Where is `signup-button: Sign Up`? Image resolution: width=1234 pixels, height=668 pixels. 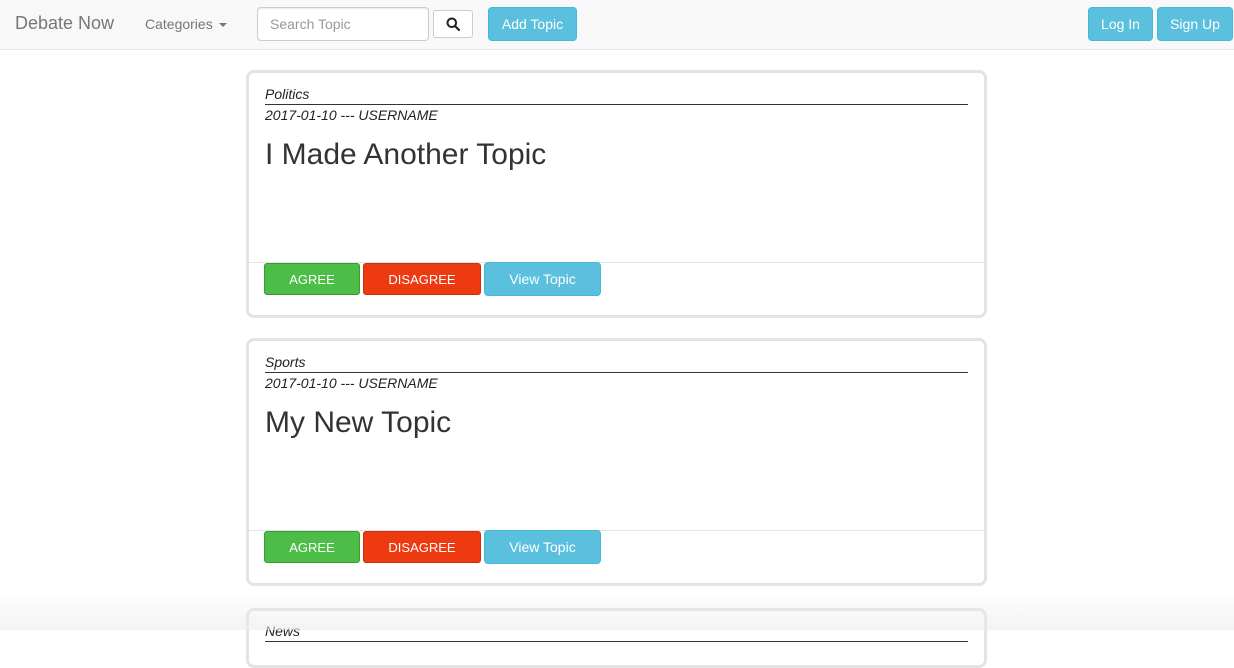
signup-button: Sign Up is located at coordinates (1195, 24).